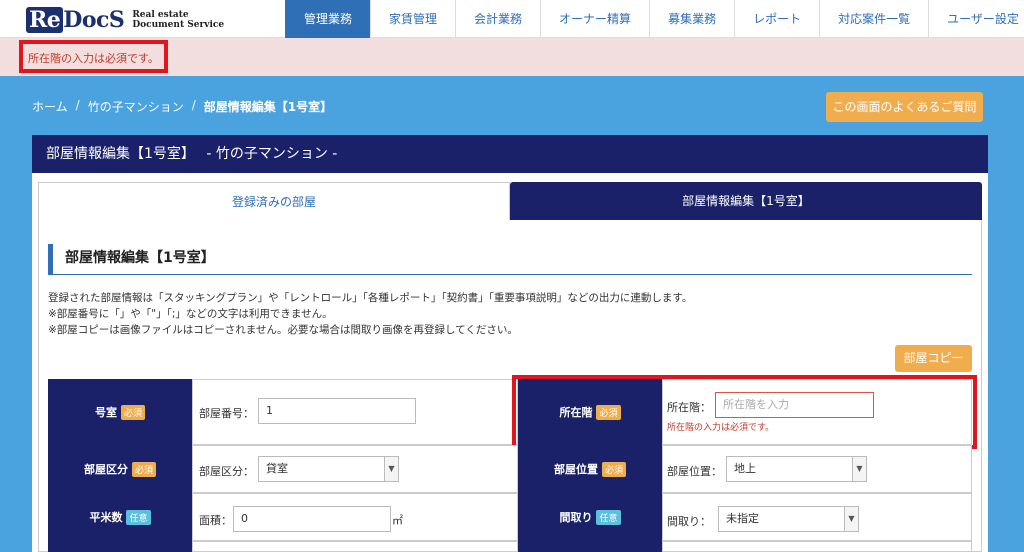  I want to click on header-layout: 間取り 任意, so click(590, 517).